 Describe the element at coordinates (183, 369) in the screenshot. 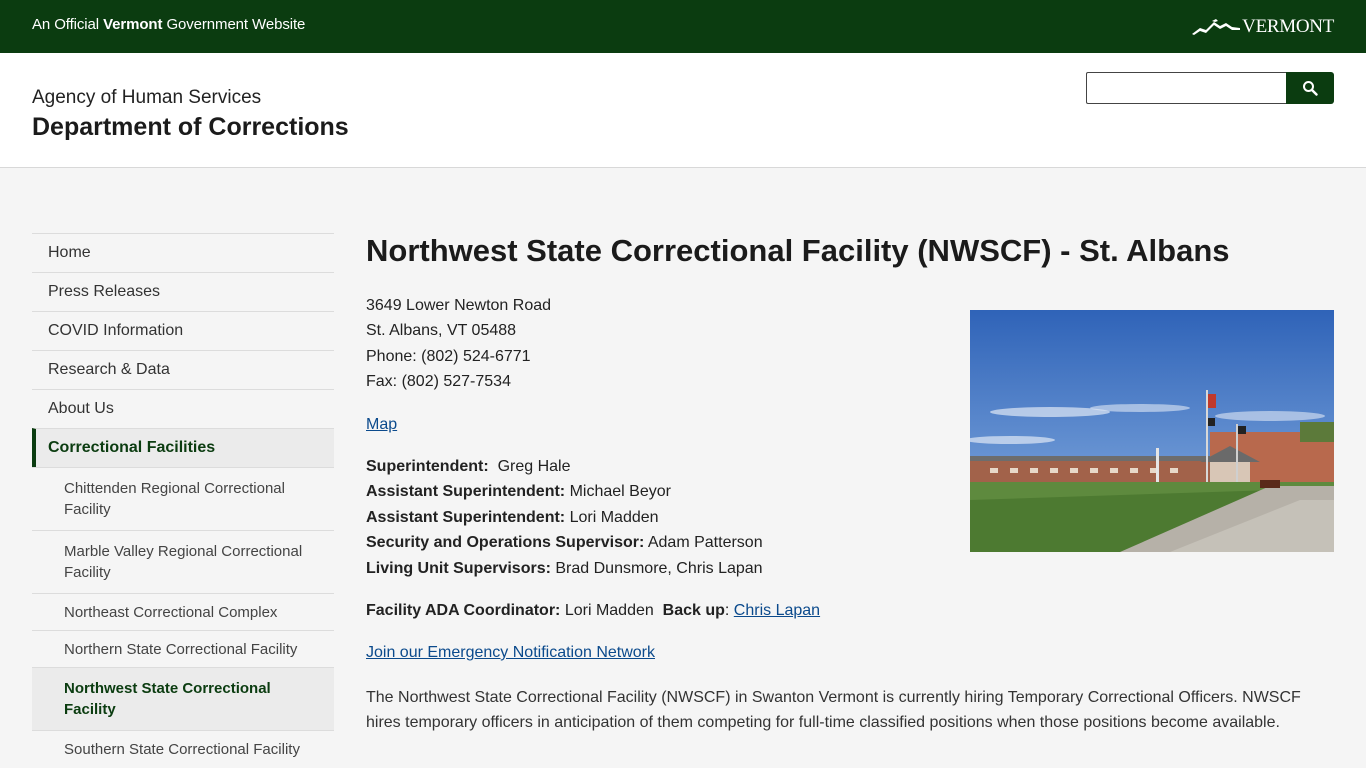

I see `sidebar-item-research-data: Research & Data` at that location.